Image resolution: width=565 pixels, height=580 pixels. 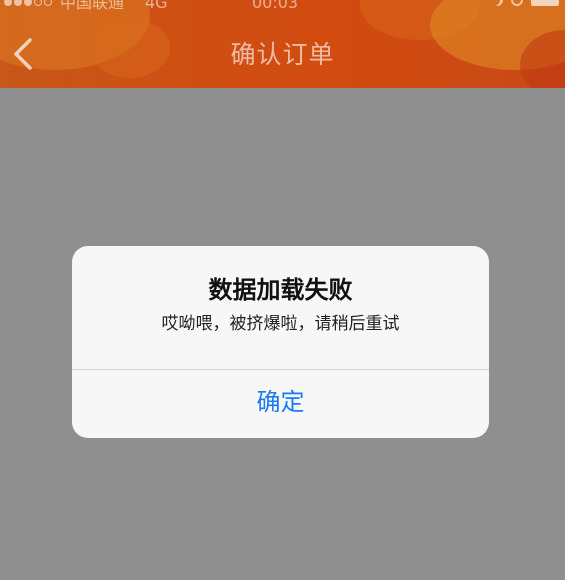 I want to click on status-bar: 中国联通 4G 00:03, so click(x=282, y=7).